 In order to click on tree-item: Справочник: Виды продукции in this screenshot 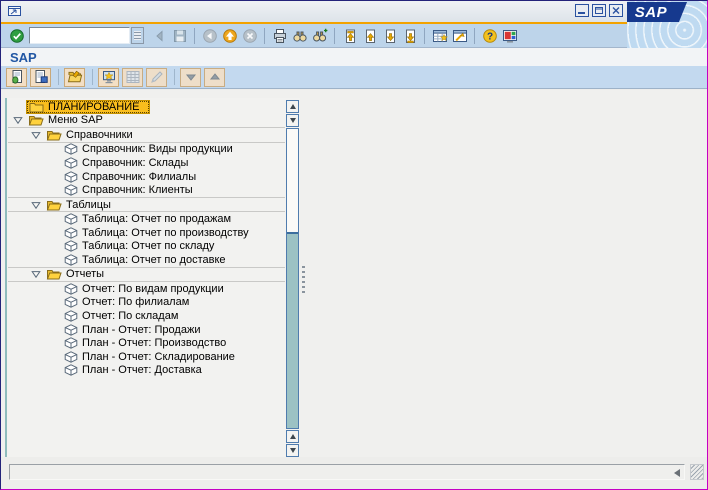, I will do `click(146, 150)`.